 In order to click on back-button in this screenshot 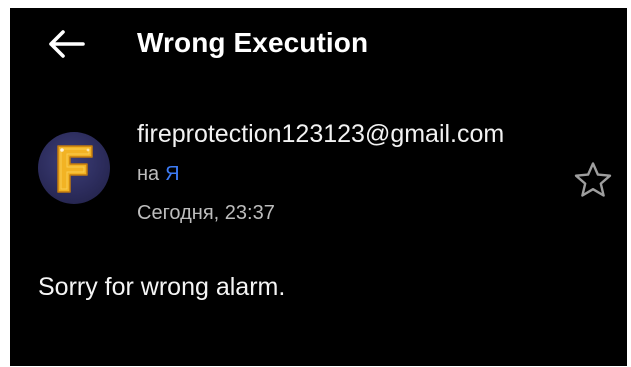, I will do `click(66, 44)`.